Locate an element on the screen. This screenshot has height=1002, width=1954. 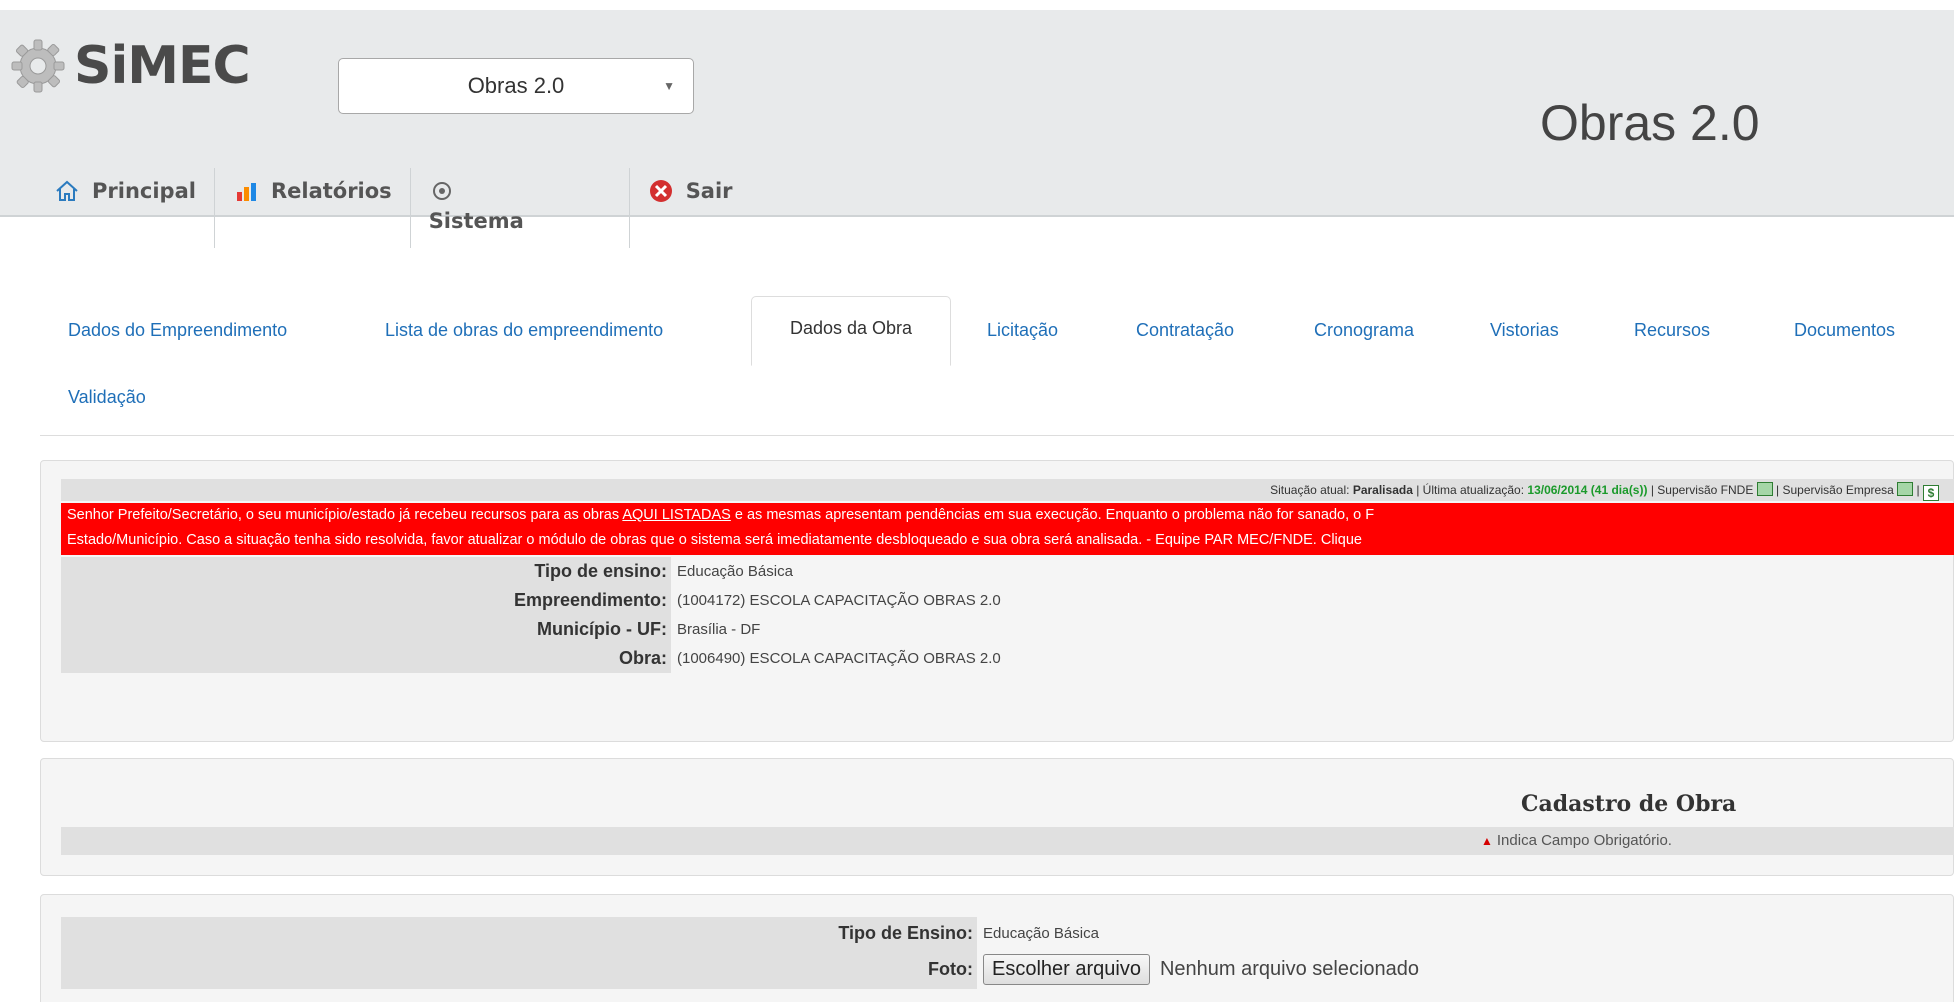
form-tipo-ensino-label: Tipo de Ensino: is located at coordinates (519, 933).